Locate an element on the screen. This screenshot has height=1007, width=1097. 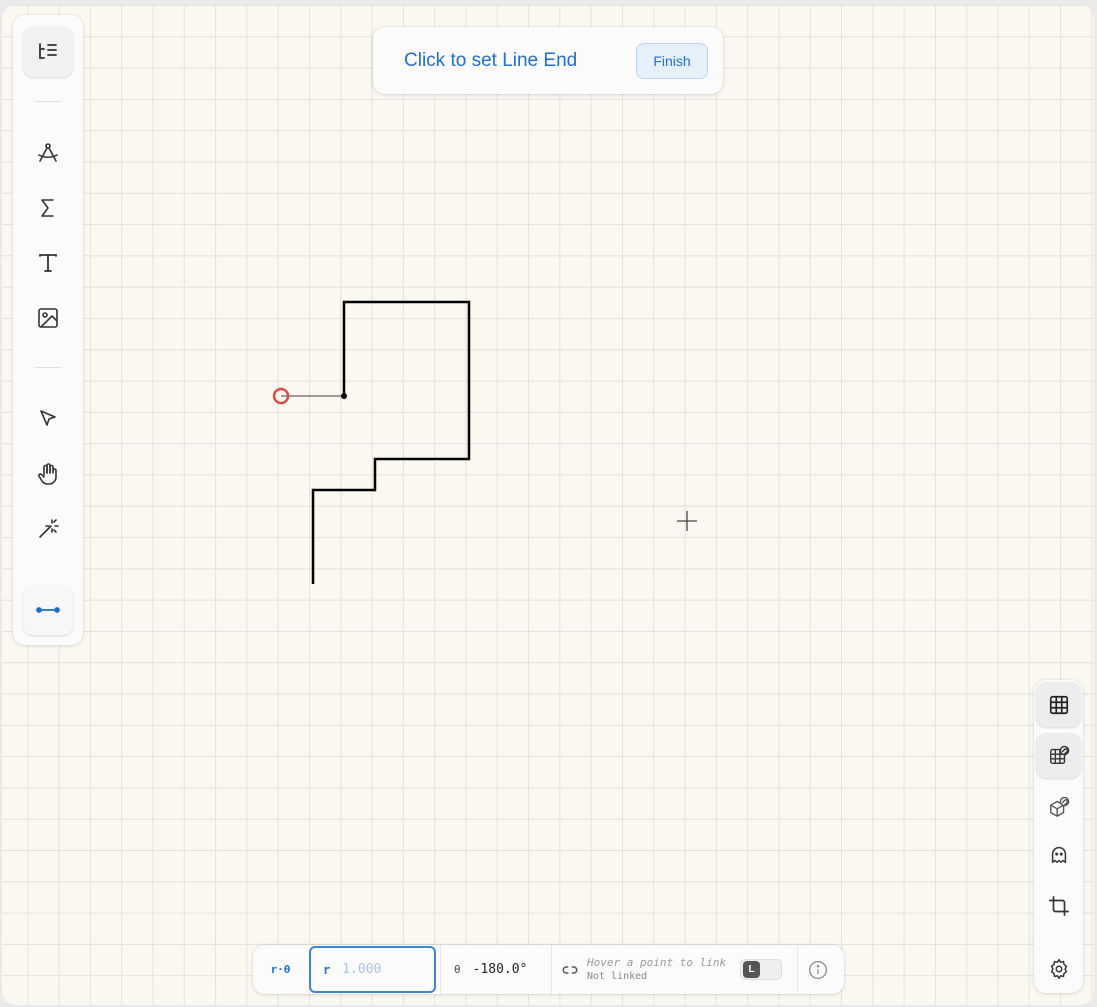
magic-tool-button is located at coordinates (48, 529).